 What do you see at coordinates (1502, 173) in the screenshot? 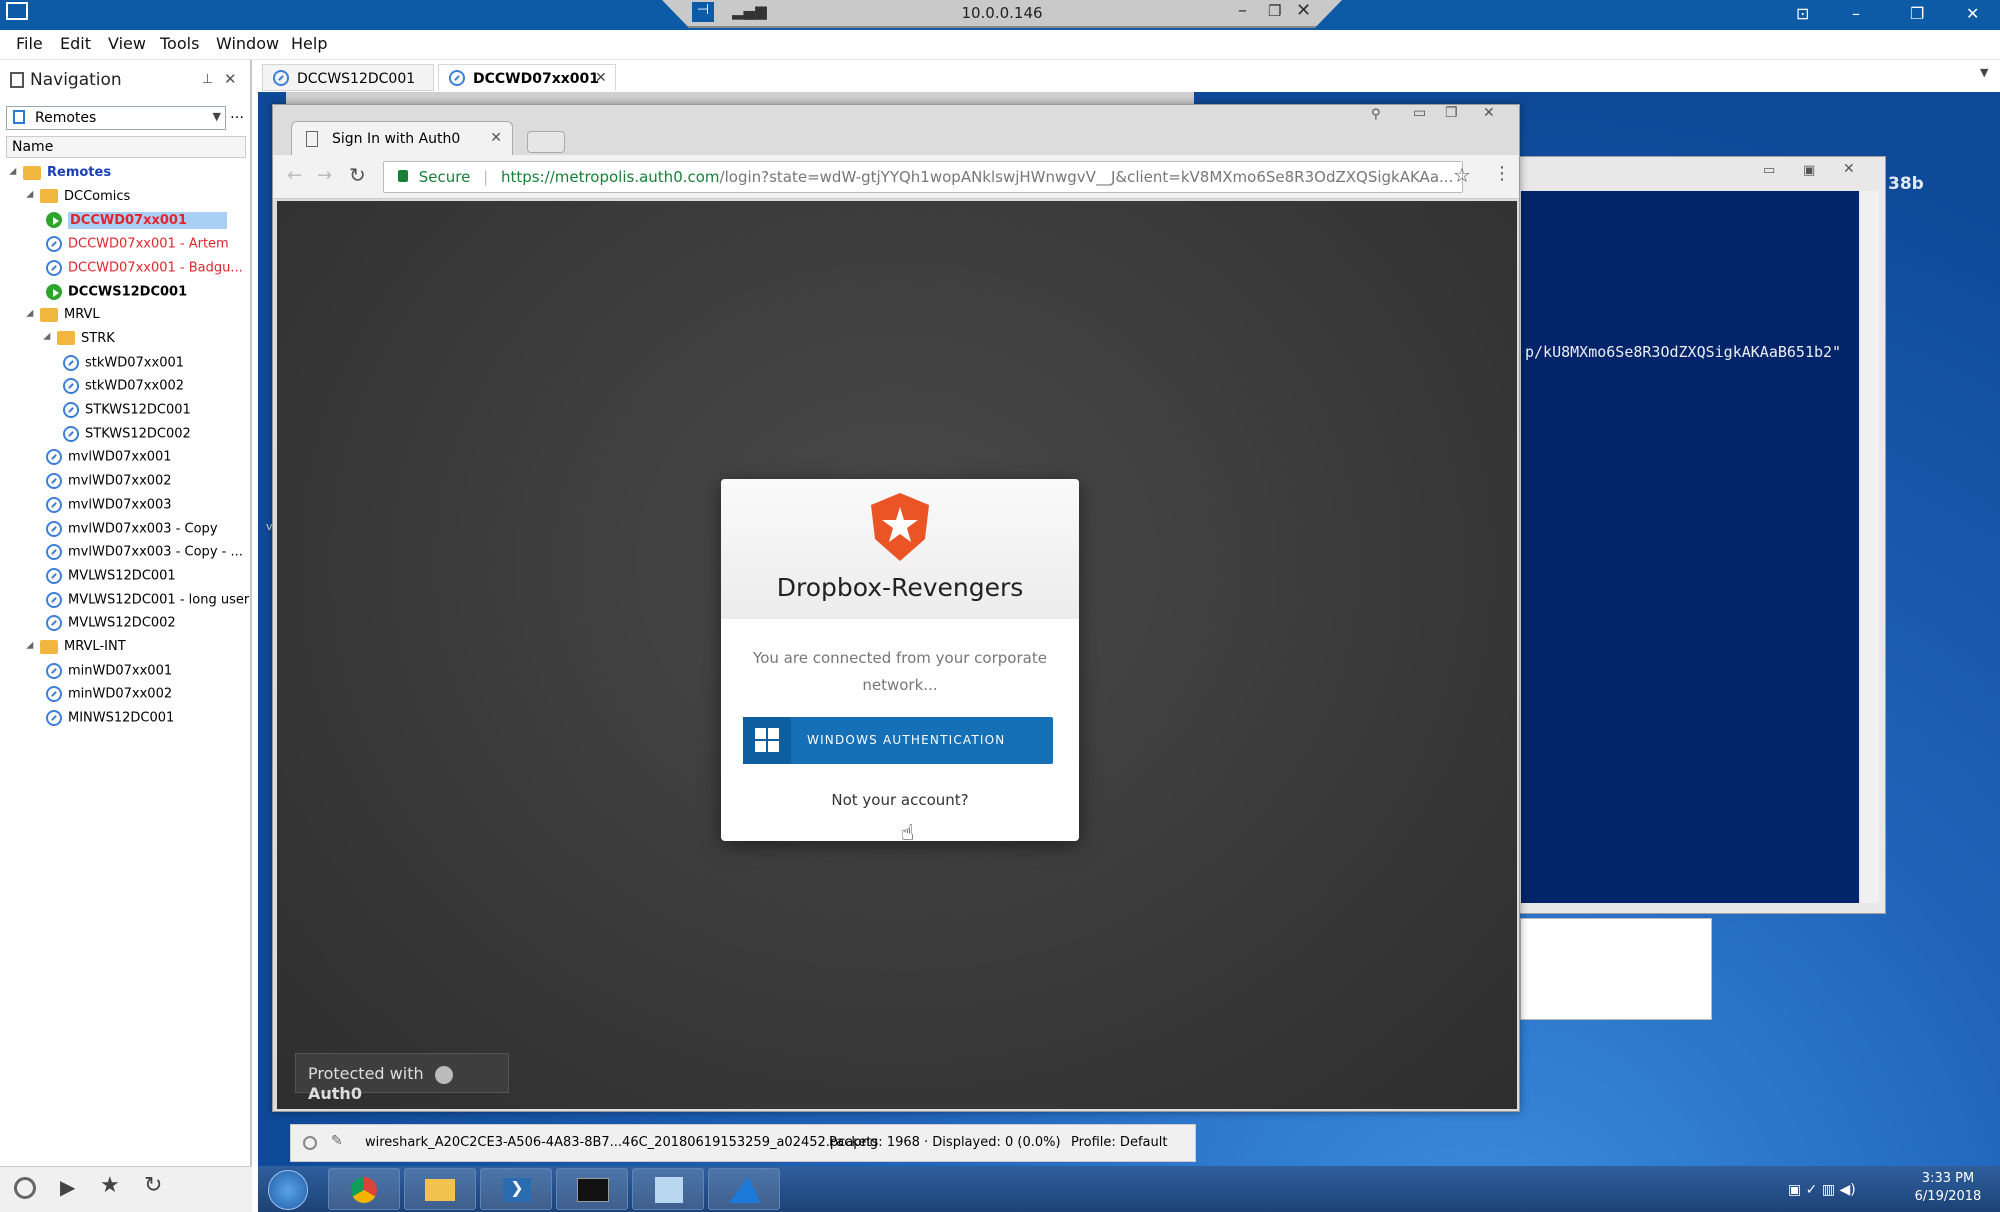
I see `chrome-menu-icon: ⋮` at bounding box center [1502, 173].